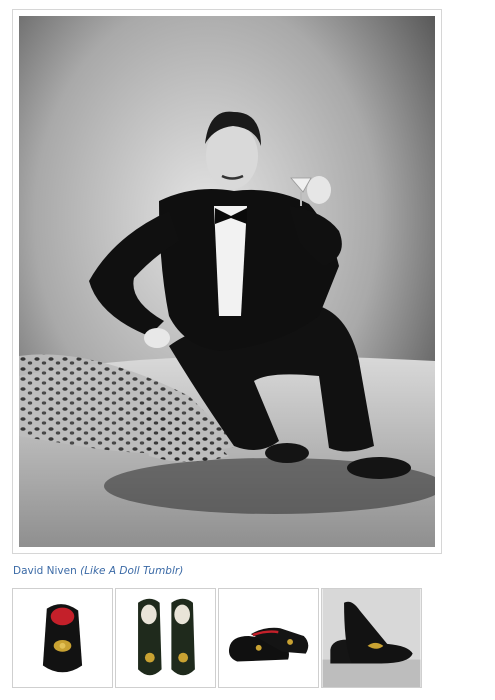  I want to click on slipper-pair-green-image, so click(165, 638).